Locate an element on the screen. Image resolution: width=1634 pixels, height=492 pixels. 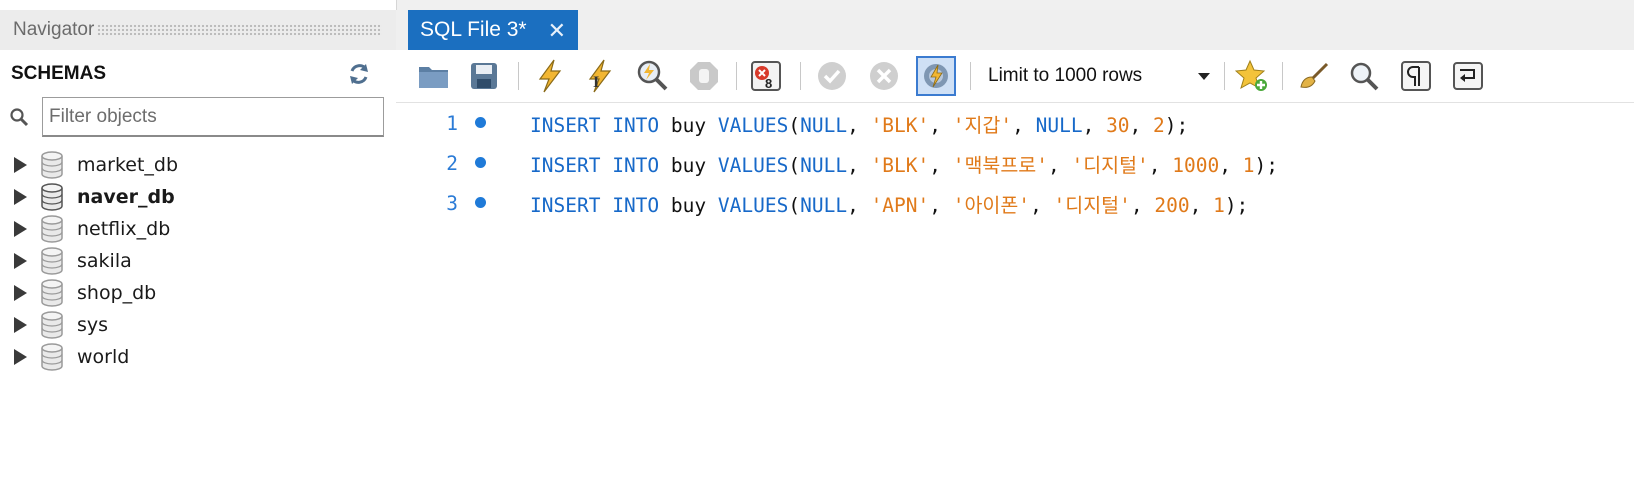
tab-sql-file-3: SQL File 3* ✕ is located at coordinates (493, 30).